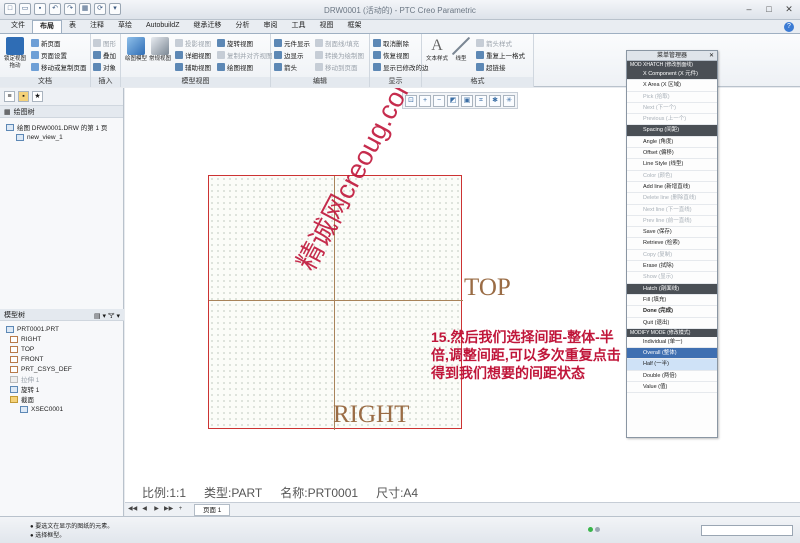  I want to click on text-style-button: A 文本样式, so click(437, 50).